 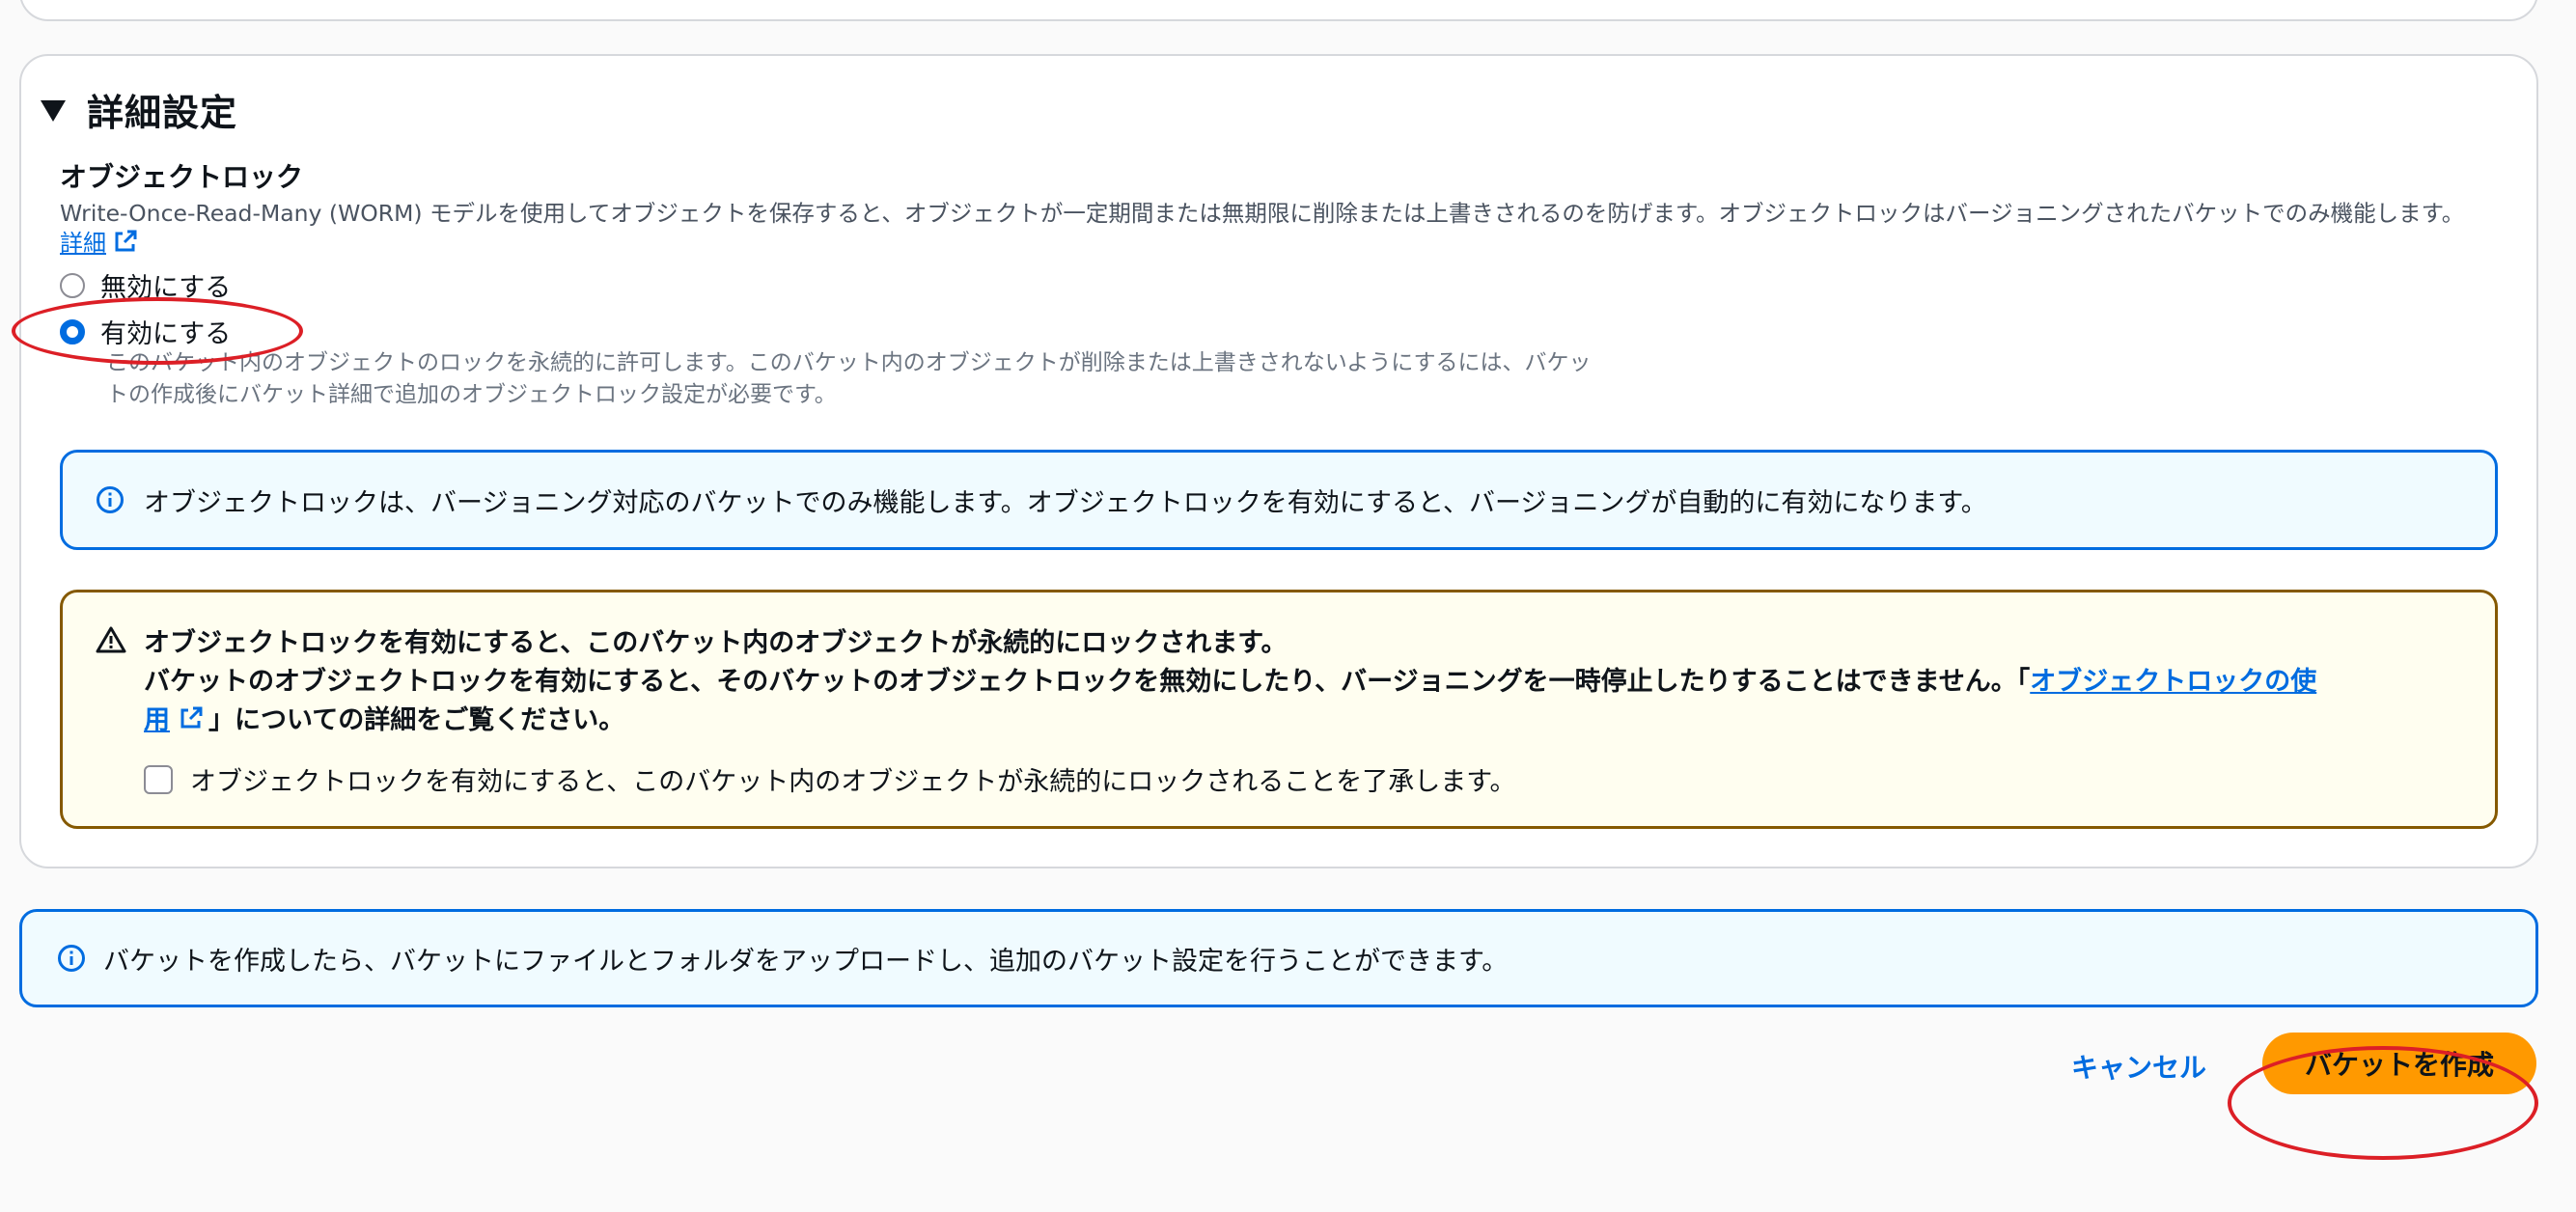 I want to click on previous-section-card, so click(x=1278, y=11).